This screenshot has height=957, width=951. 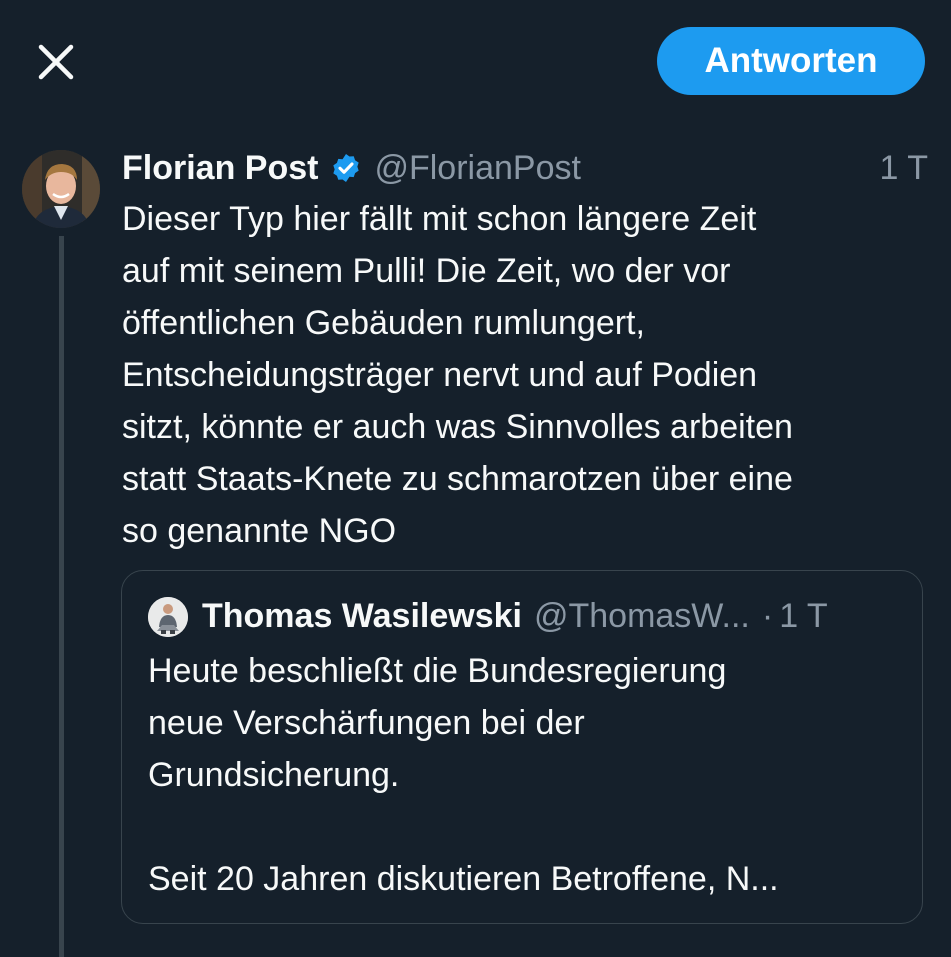 I want to click on tweet-text-line: öffentlichen Gebäuden rumlungert,, so click(x=383, y=323).